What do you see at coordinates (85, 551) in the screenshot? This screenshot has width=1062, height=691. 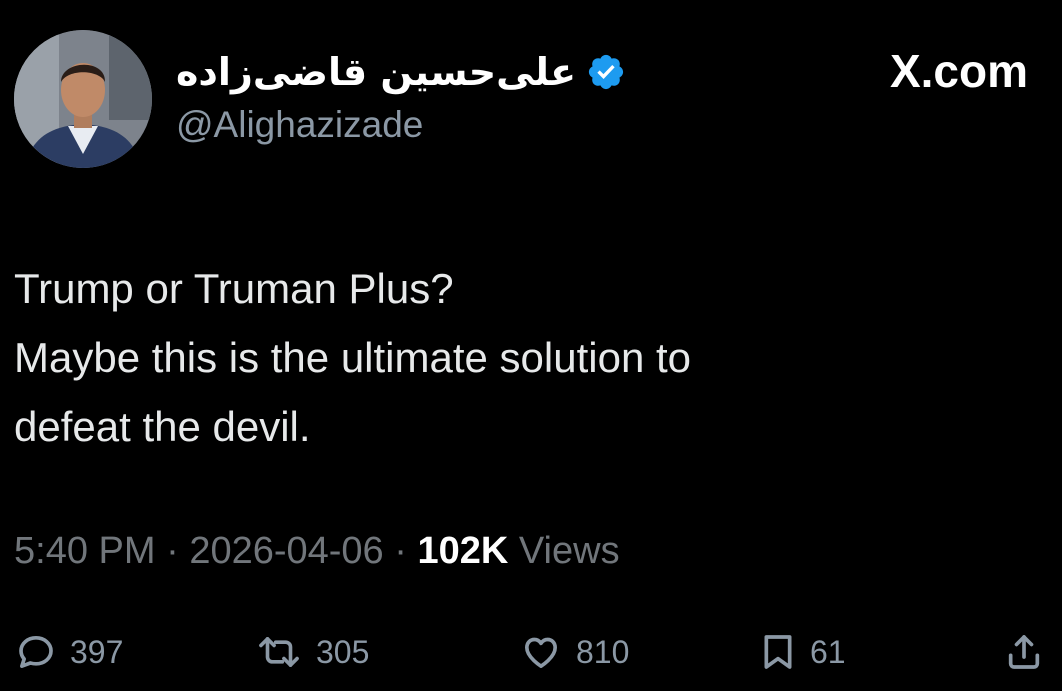 I see `tweet-time: 5:40 PM` at bounding box center [85, 551].